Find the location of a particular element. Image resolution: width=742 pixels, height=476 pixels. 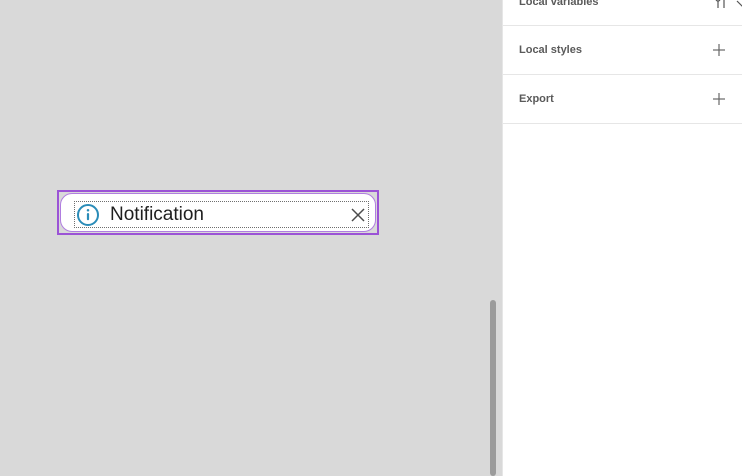

export-row: Export is located at coordinates (622, 99).